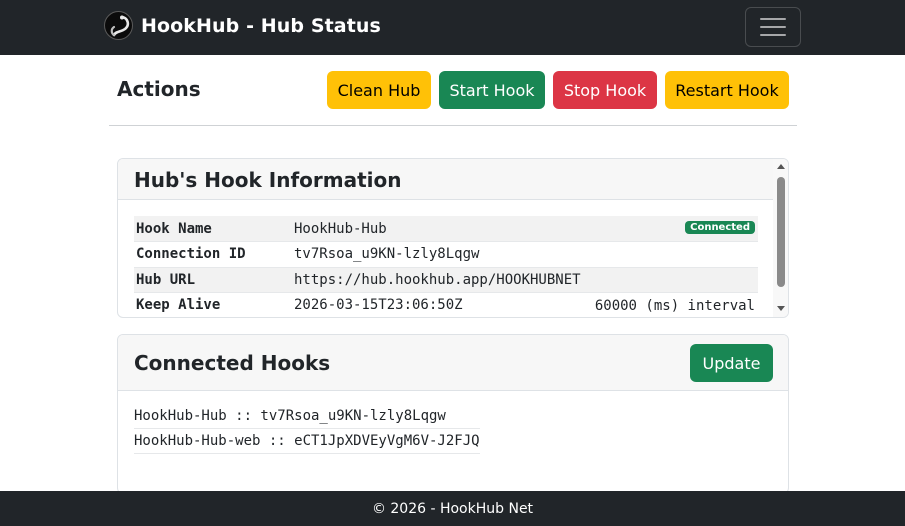 This screenshot has height=526, width=905. I want to click on list-item: HookHub-Hub :: tv7Rsoa_u9KN-lzly8Lqgw, so click(307, 416).